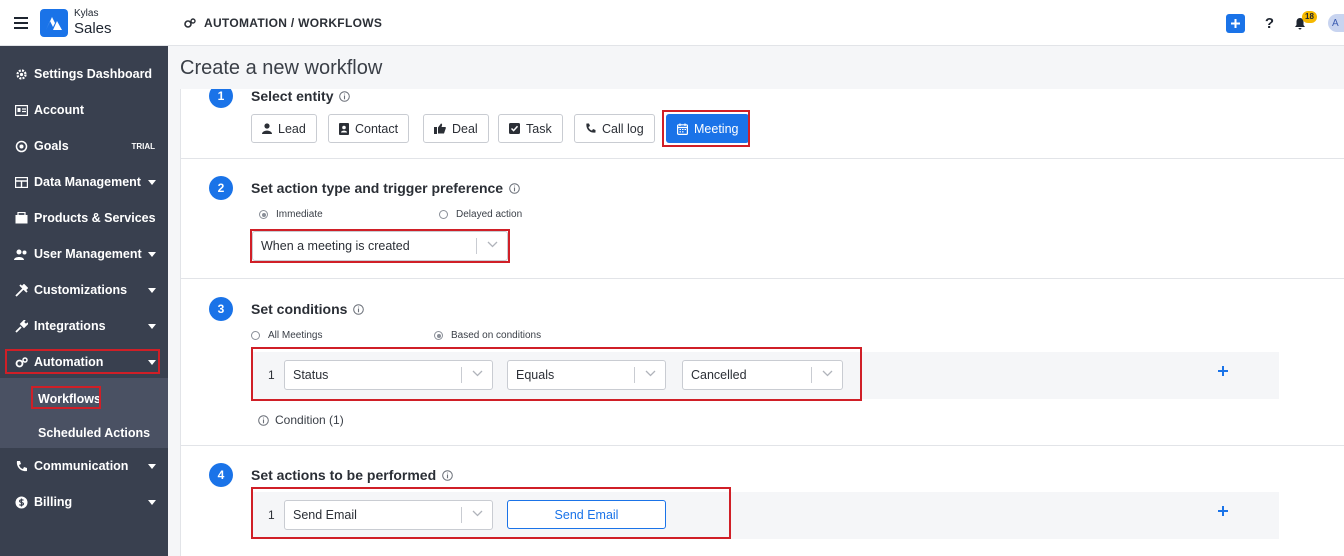 The image size is (1344, 556). I want to click on sidebar-item-integrations: Integrations, so click(84, 326).